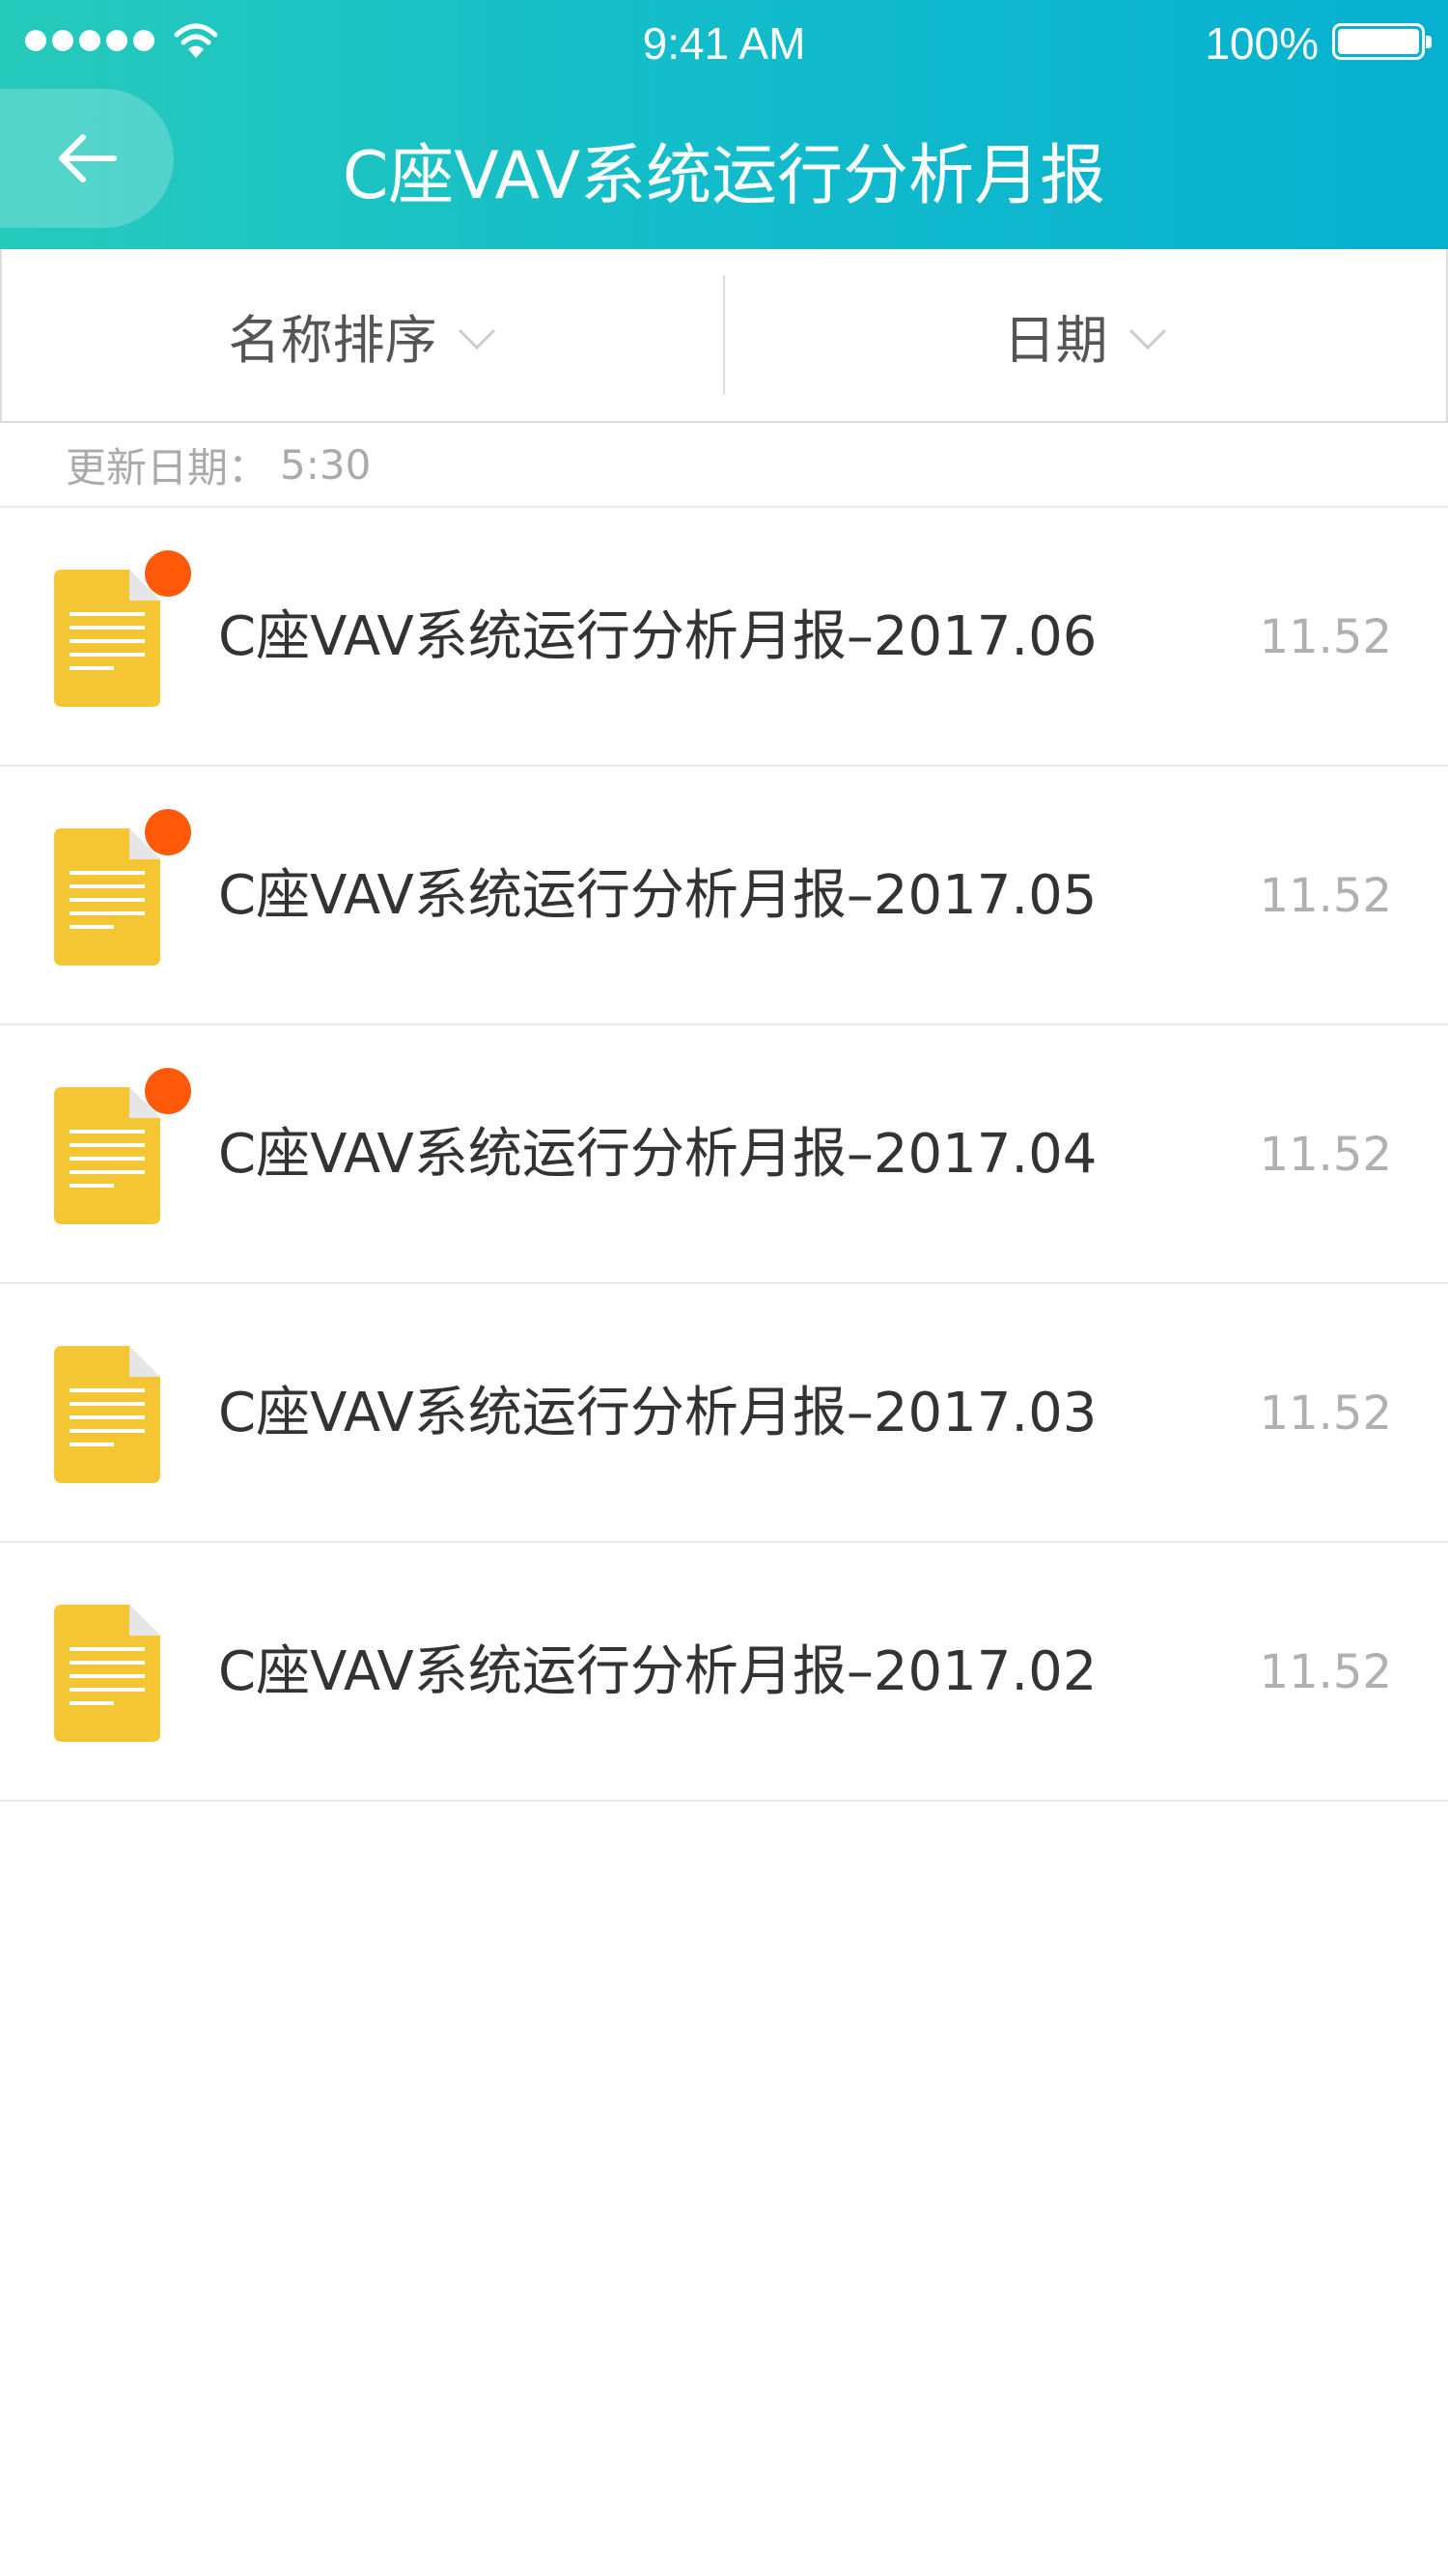 The height and width of the screenshot is (2576, 1448). I want to click on report-list-item: C座VAV系统运行分析月报–2017.02 11.52, so click(724, 1673).